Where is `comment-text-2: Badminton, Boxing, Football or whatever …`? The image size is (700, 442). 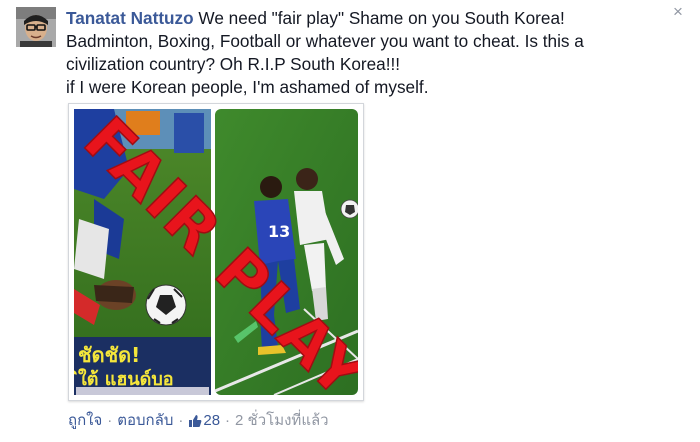
comment-text-2: Badminton, Boxing, Football or whatever … is located at coordinates (325, 41).